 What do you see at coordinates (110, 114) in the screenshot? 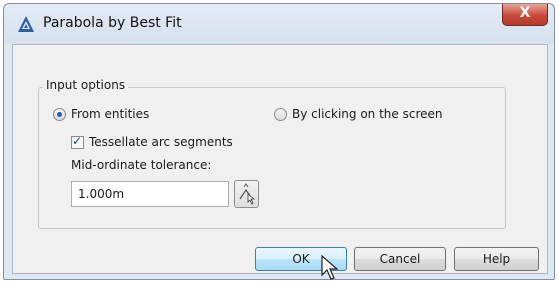
I see `radio-from-entities-label: From entities` at bounding box center [110, 114].